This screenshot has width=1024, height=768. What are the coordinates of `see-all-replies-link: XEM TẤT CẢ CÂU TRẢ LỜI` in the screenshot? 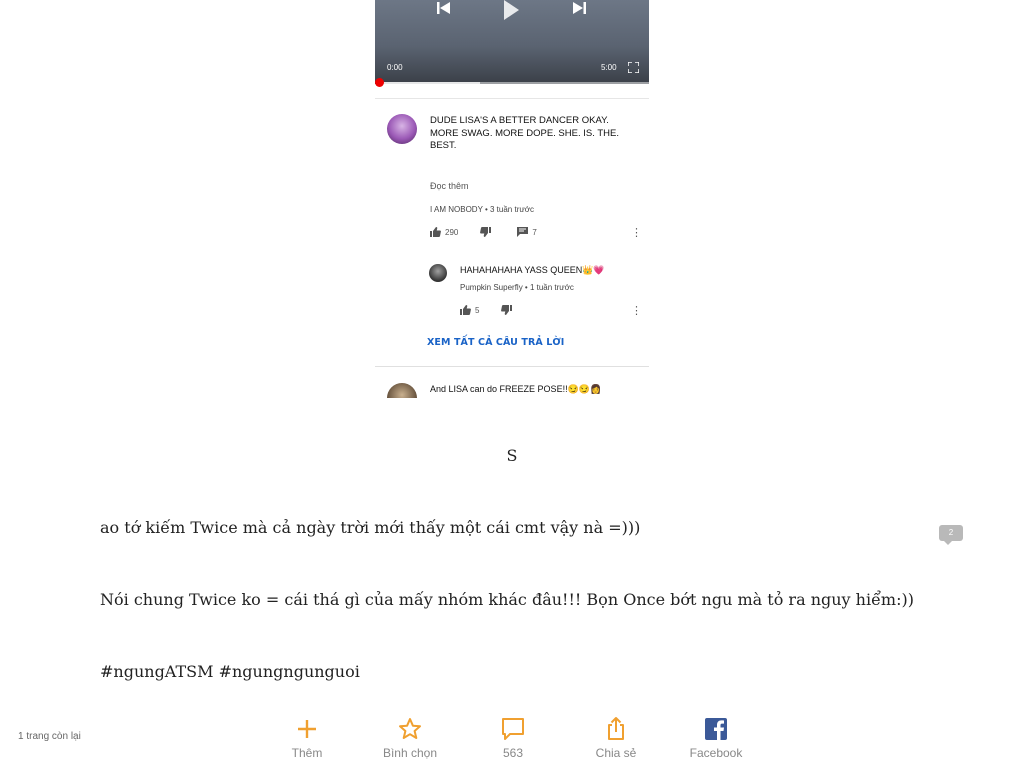 It's located at (495, 342).